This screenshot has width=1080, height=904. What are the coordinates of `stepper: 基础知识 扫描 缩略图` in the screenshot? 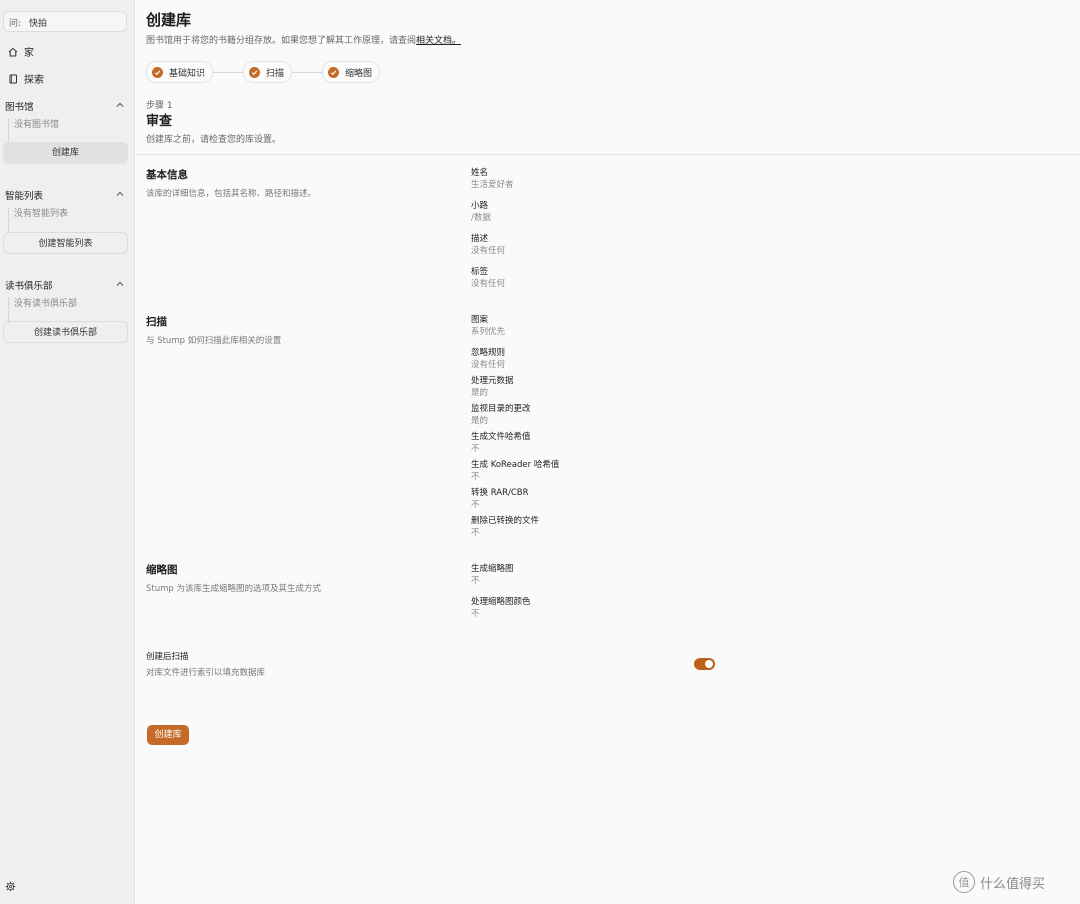 It's located at (263, 72).